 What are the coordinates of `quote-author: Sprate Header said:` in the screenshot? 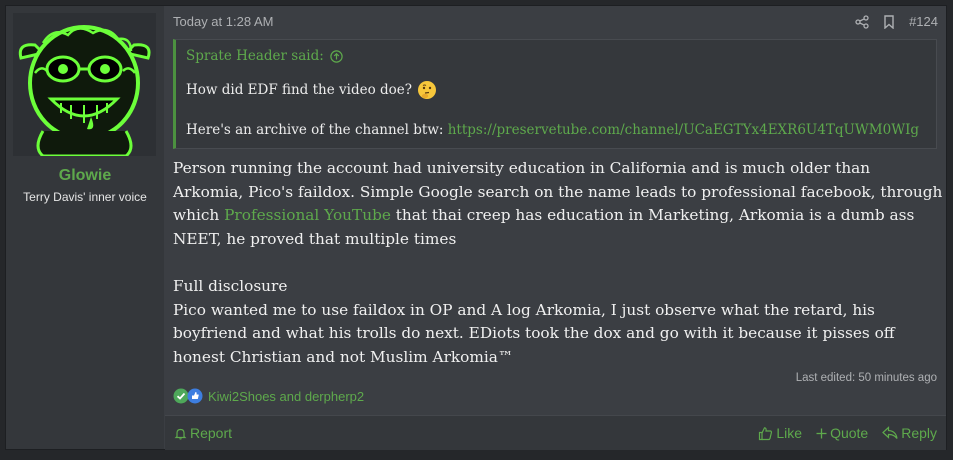 It's located at (264, 56).